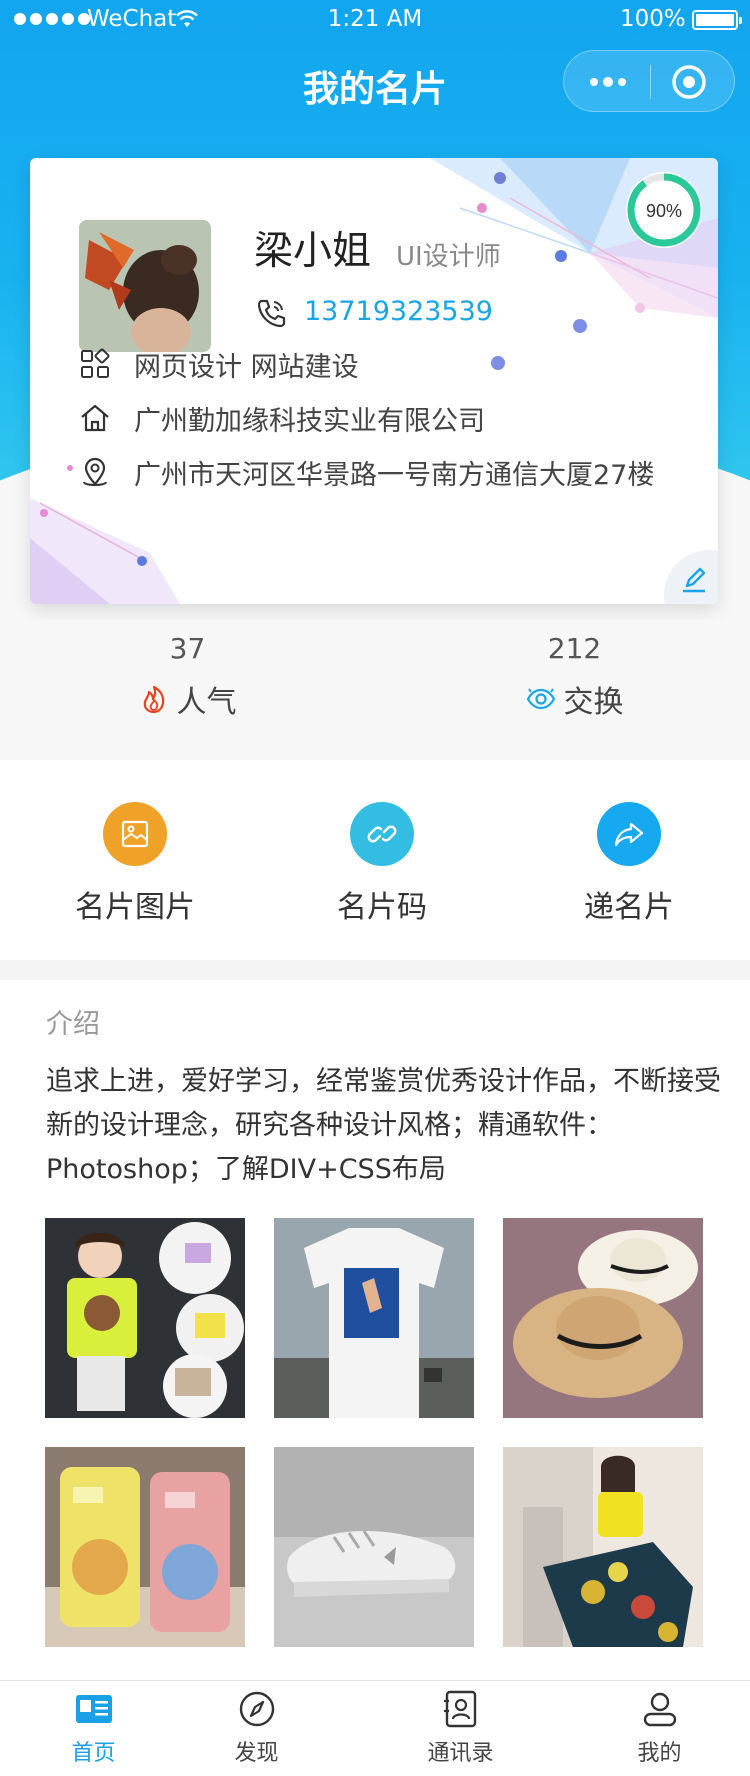 The height and width of the screenshot is (1776, 750). I want to click on pencil-icon, so click(694, 580).